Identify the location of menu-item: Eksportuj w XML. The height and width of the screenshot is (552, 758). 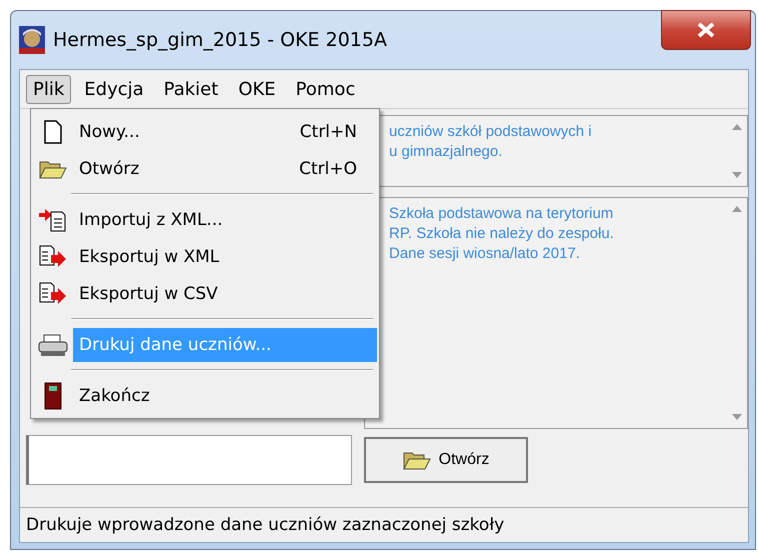
(225, 257).